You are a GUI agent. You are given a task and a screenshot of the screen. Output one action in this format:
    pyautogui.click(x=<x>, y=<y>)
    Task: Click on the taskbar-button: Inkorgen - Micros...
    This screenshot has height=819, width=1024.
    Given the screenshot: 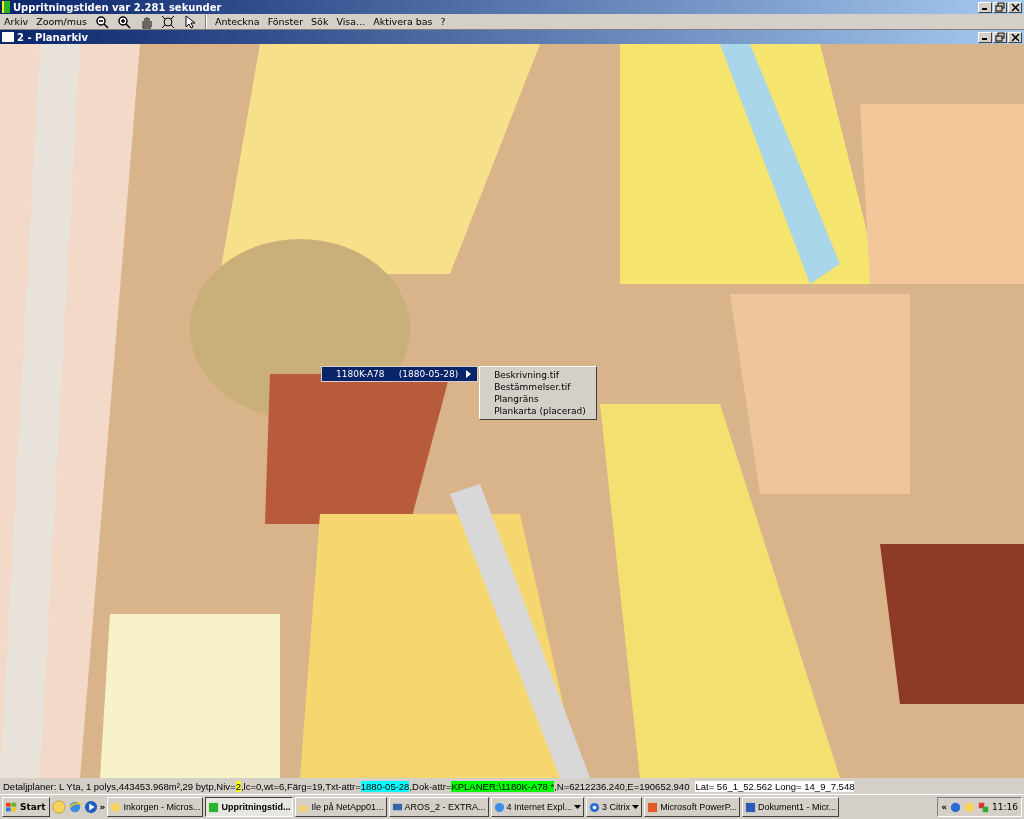 What is the action you would take?
    pyautogui.click(x=155, y=807)
    